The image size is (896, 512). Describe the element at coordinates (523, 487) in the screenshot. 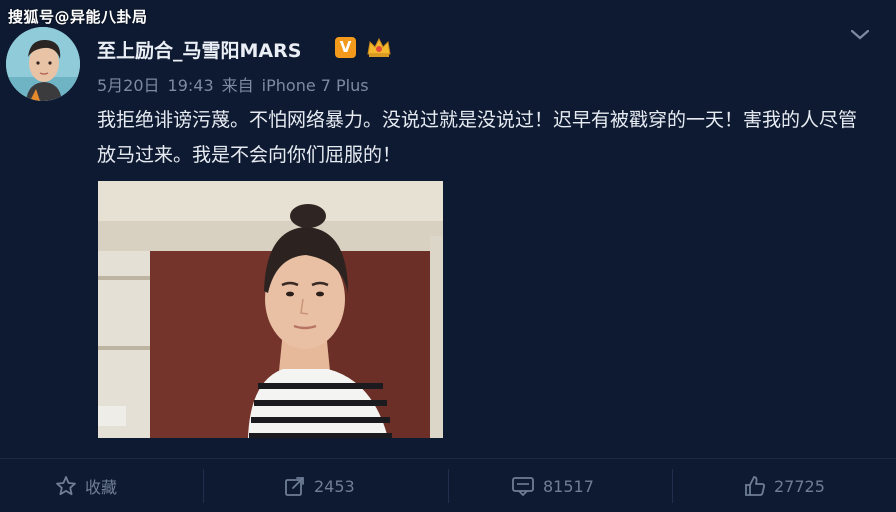

I see `comment-icon` at that location.